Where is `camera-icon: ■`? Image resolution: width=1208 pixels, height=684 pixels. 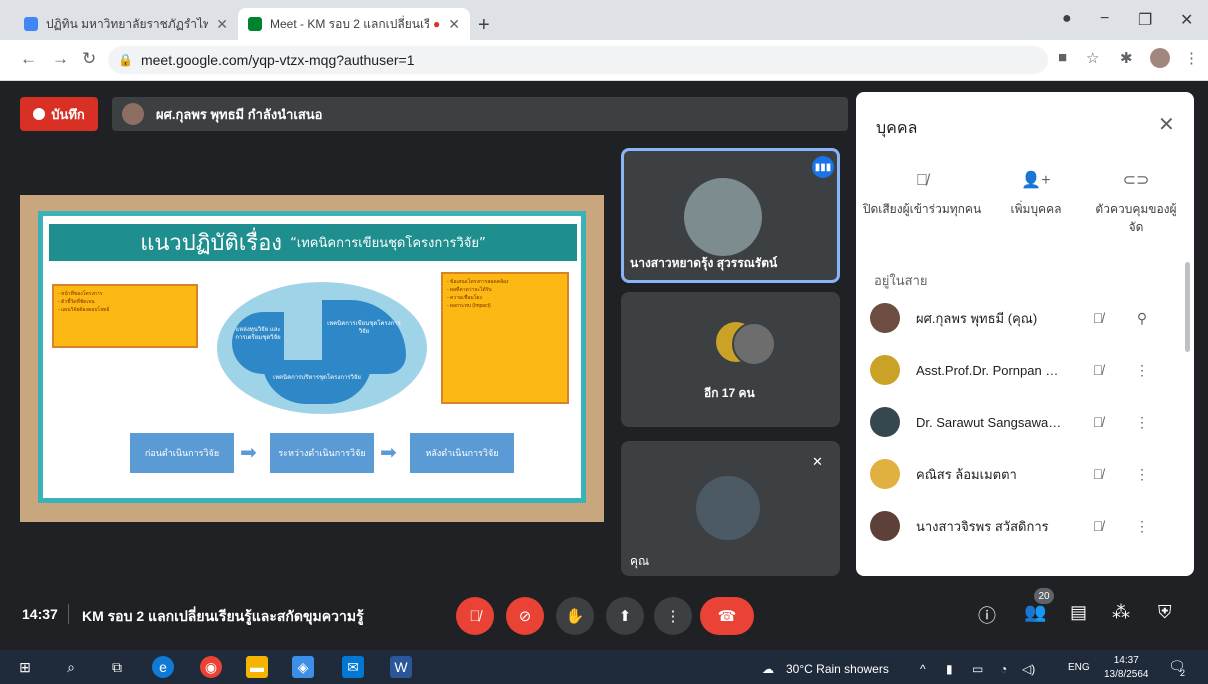 camera-icon: ■ is located at coordinates (1062, 57).